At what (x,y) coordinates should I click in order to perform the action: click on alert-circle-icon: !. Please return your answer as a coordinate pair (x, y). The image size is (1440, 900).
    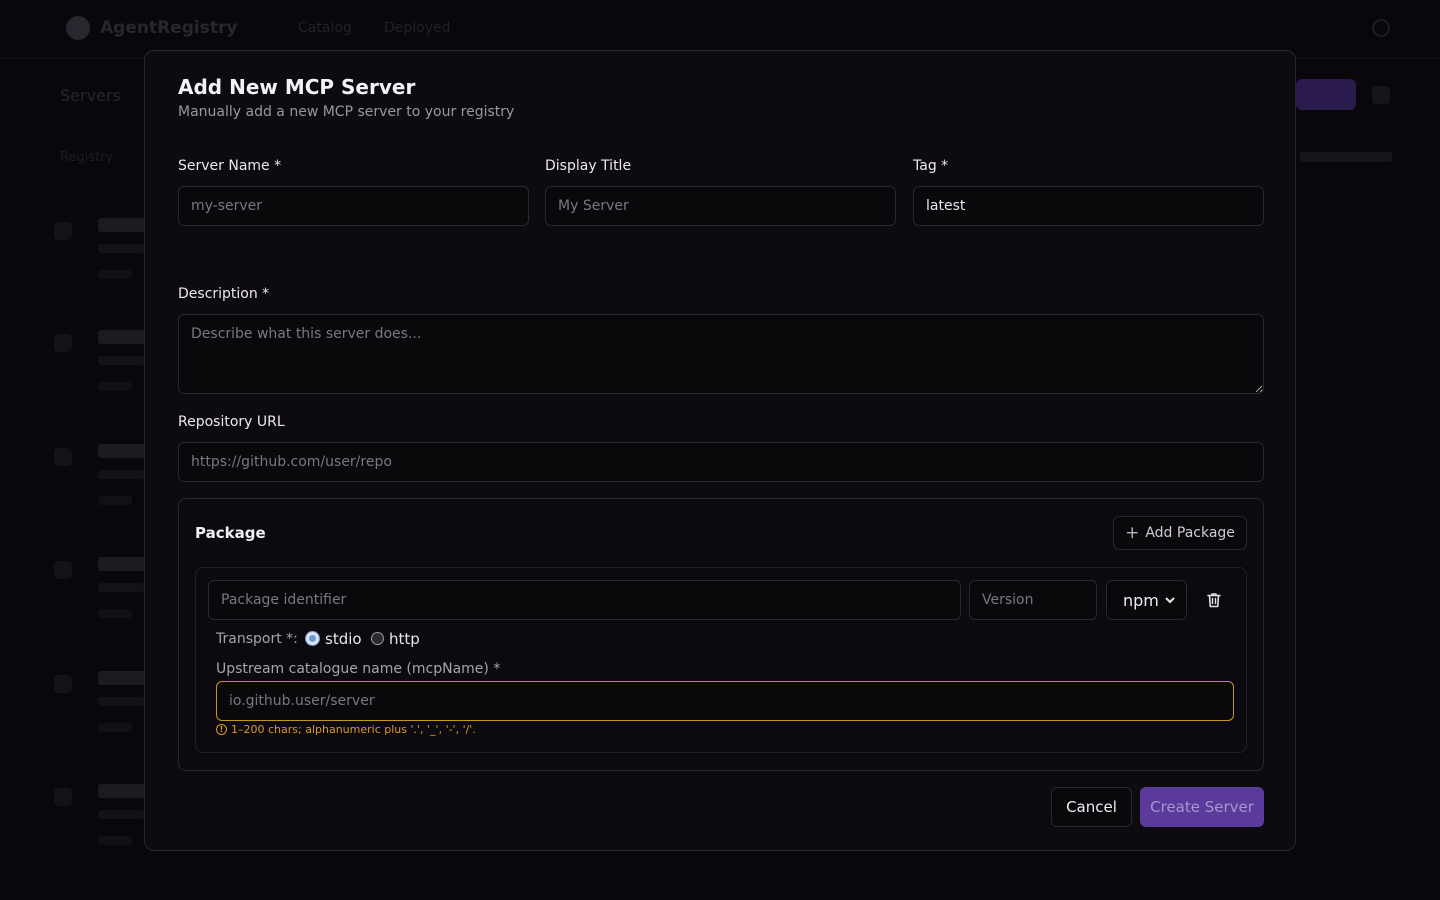
    Looking at the image, I should click on (221, 729).